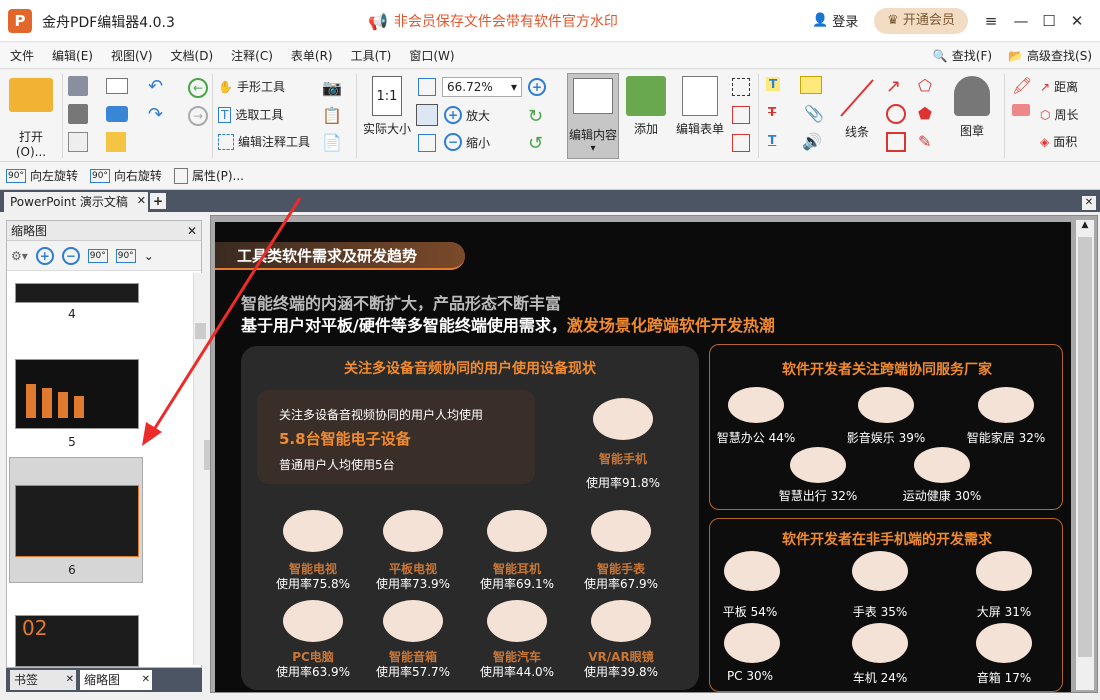 This screenshot has height=700, width=1100. What do you see at coordinates (741, 115) in the screenshot?
I see `text-box-icon` at bounding box center [741, 115].